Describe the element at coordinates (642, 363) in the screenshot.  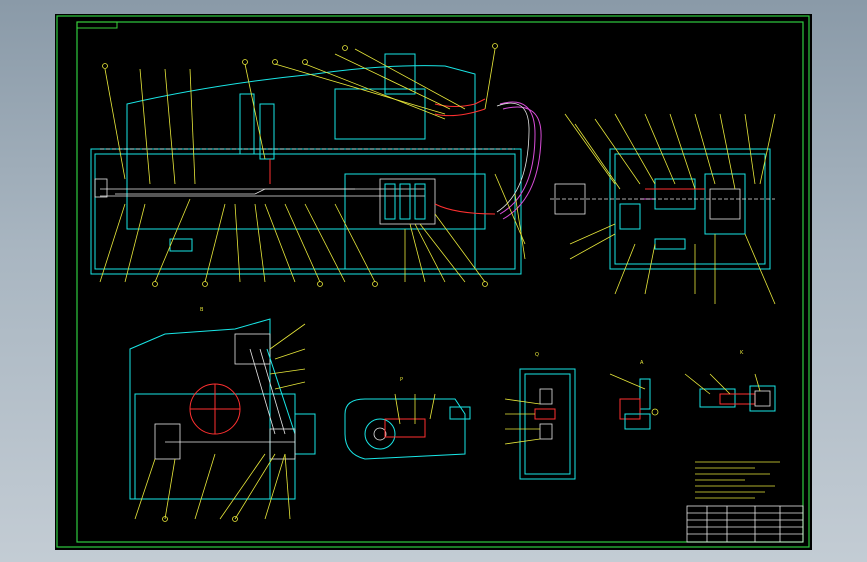
I see `detail-a-label: A` at that location.